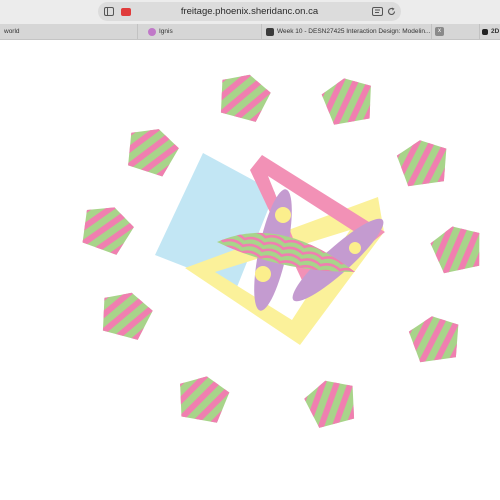 This screenshot has width=500, height=500. Describe the element at coordinates (69, 31) in the screenshot. I see `tab-world: world` at that location.